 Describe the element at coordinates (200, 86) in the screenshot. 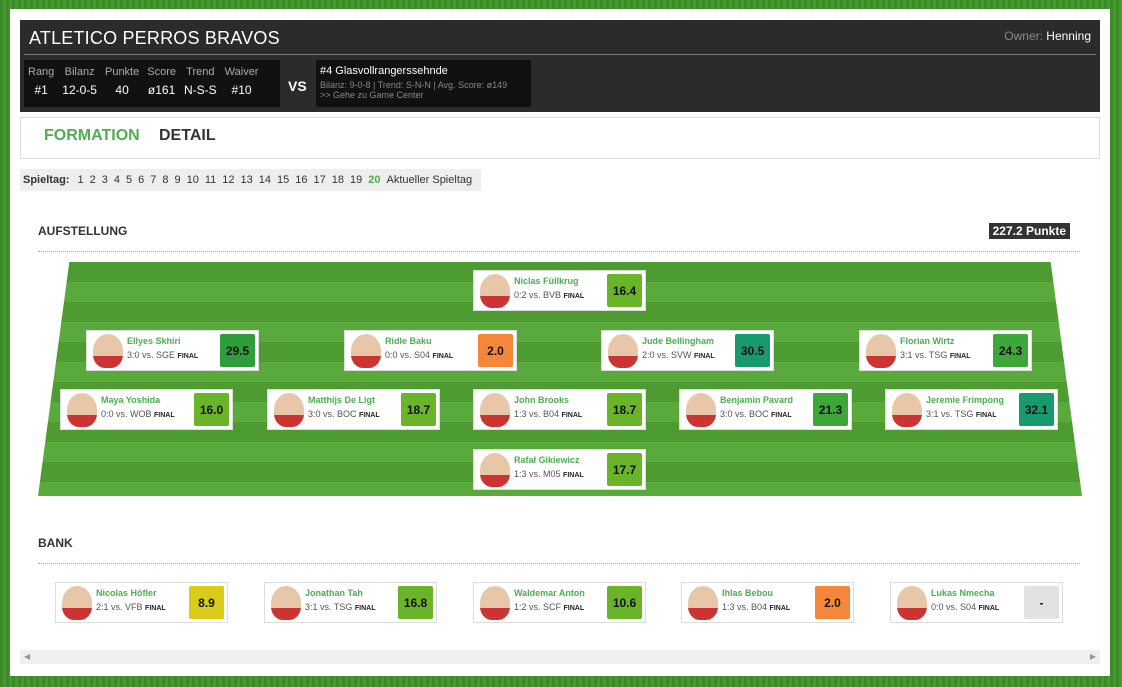

I see `stat-trend: Trend N-S-S` at that location.